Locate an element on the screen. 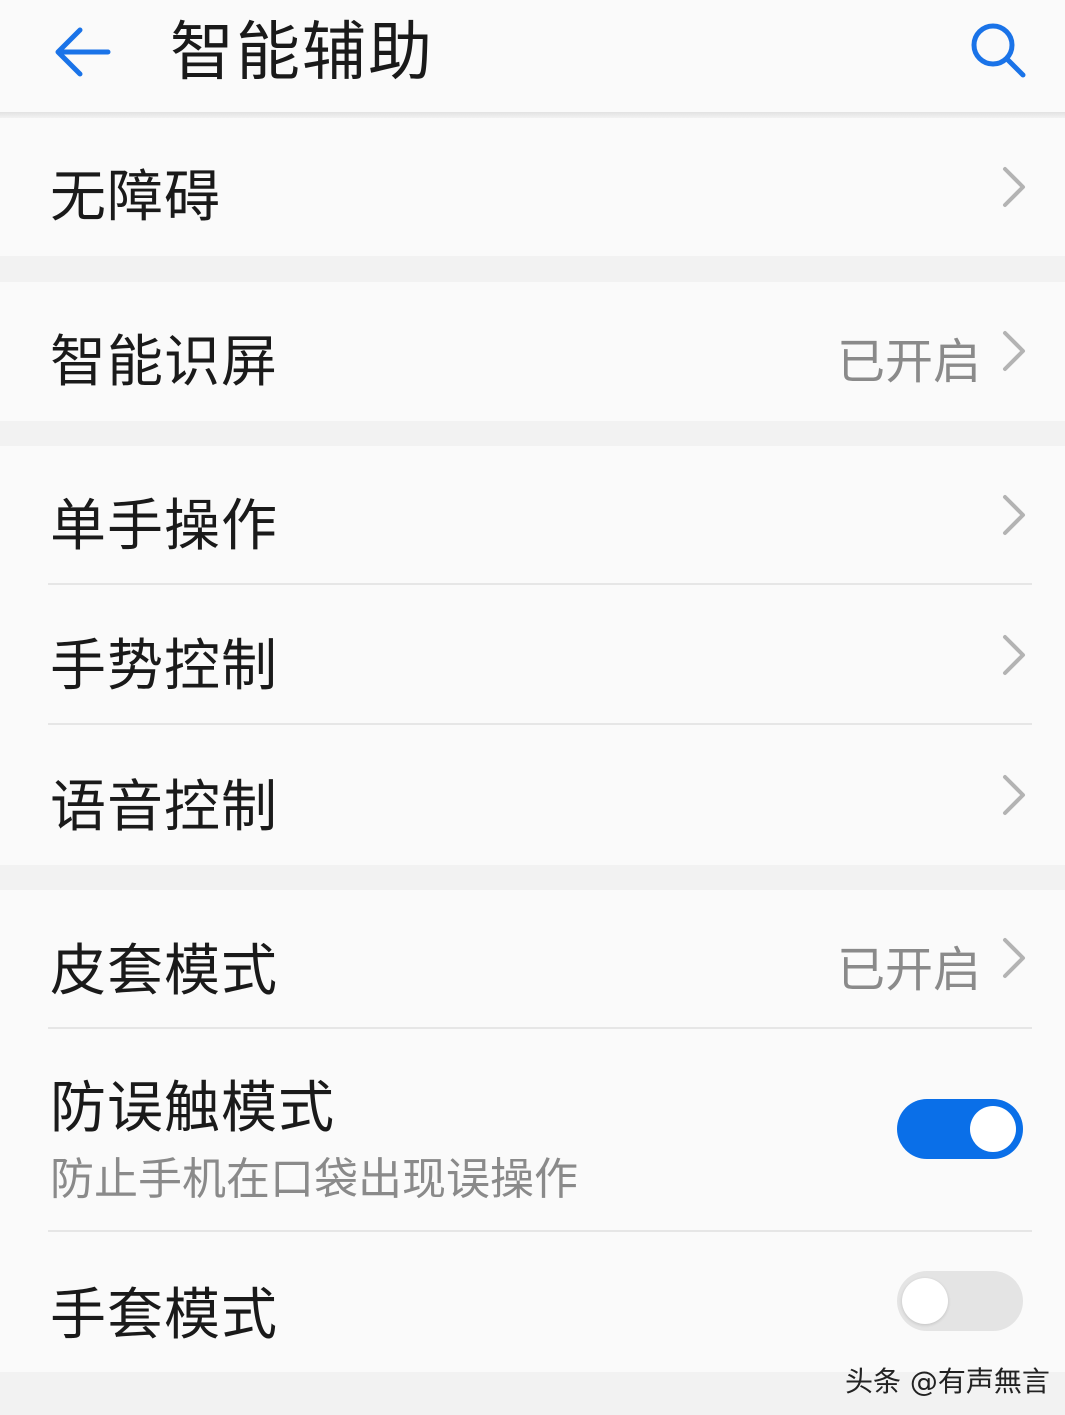 The height and width of the screenshot is (1415, 1065). list-item-gesture-control: 手势控制 is located at coordinates (532, 654).